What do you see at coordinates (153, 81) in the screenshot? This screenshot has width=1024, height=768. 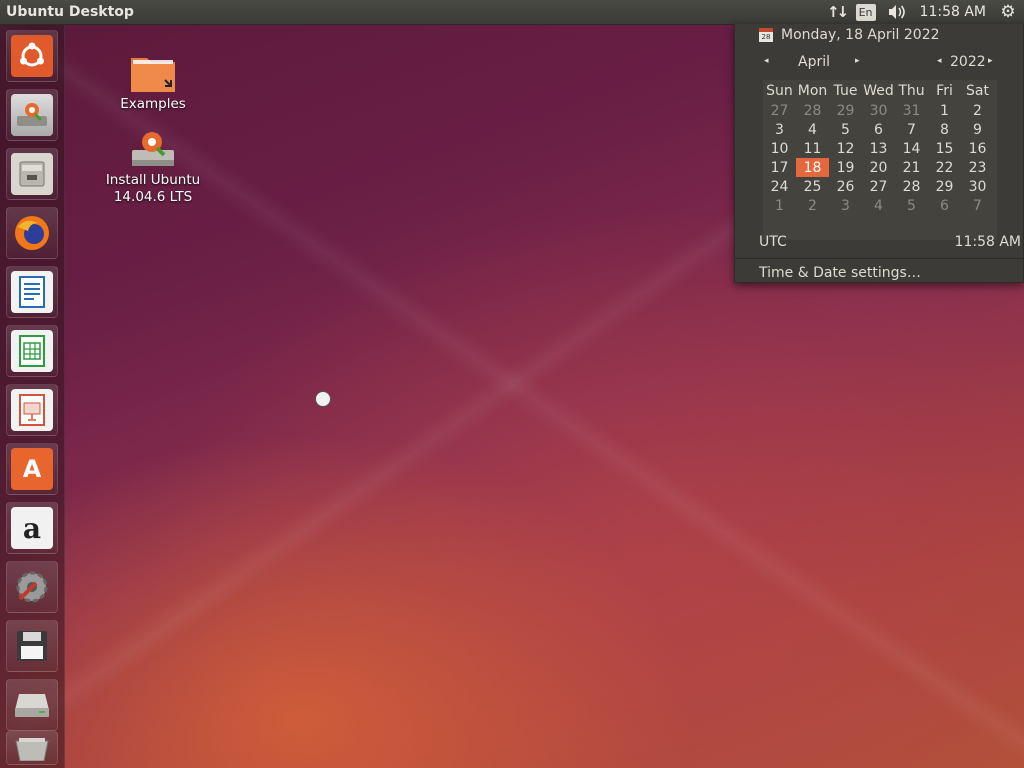 I see `desktop-icon-examples: Examples` at bounding box center [153, 81].